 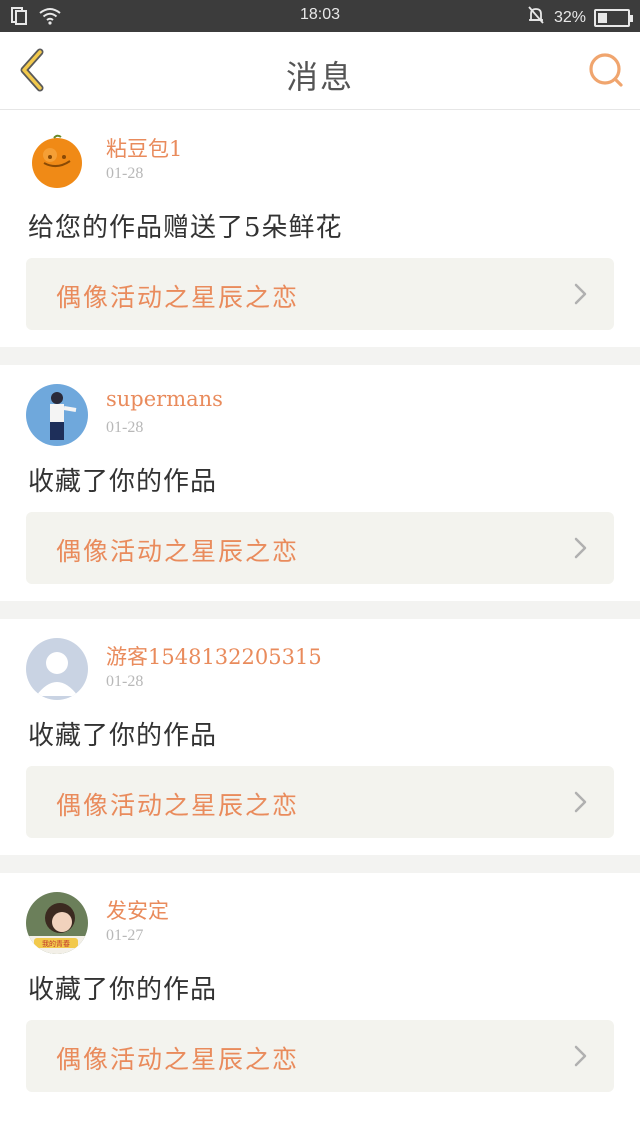 What do you see at coordinates (536, 17) in the screenshot?
I see `mute-bell-icon` at bounding box center [536, 17].